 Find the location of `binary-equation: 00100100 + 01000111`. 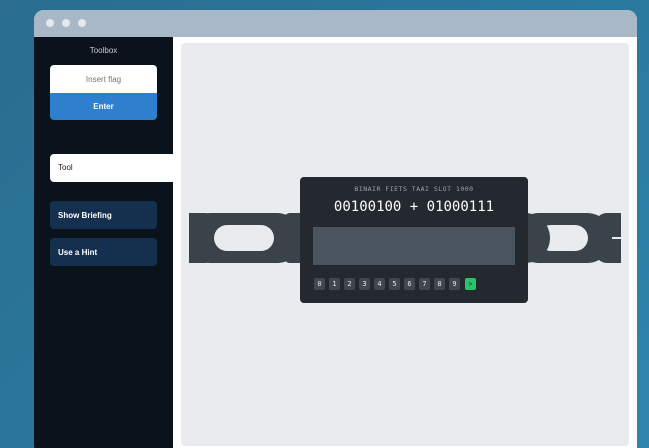

binary-equation: 00100100 + 01000111 is located at coordinates (414, 207).